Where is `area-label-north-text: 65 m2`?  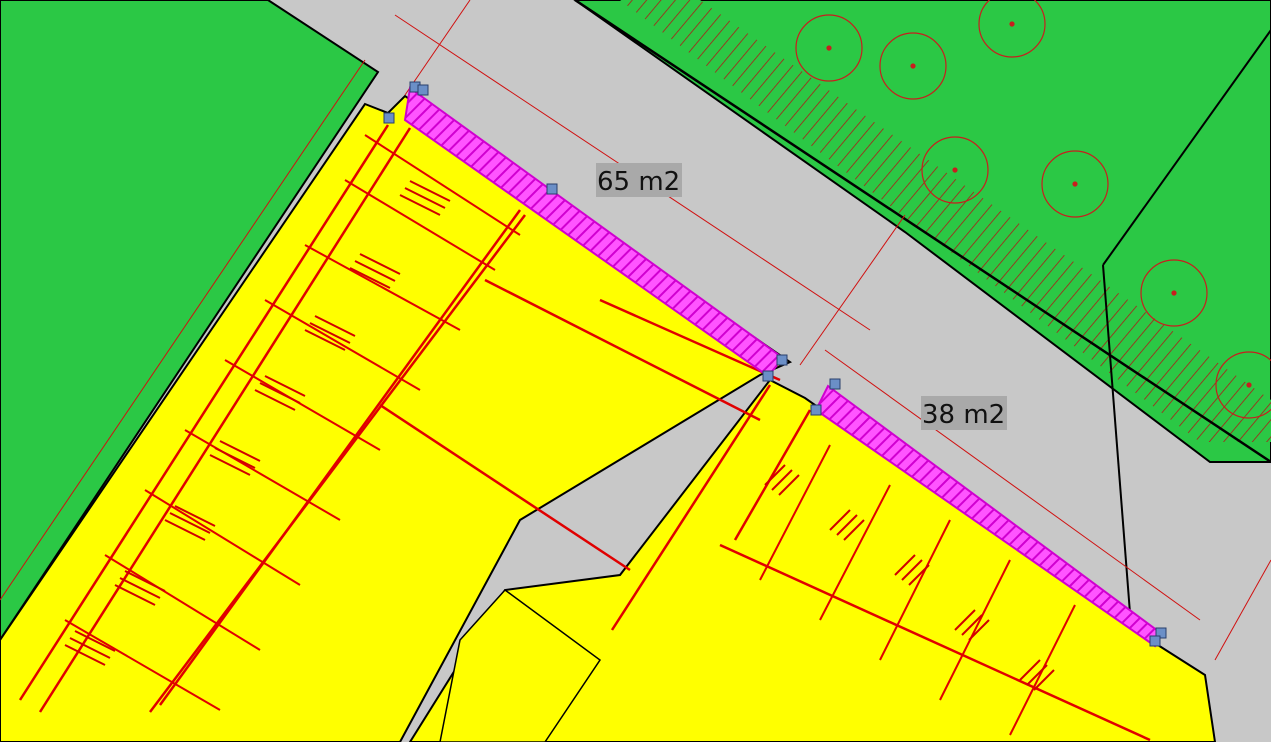
area-label-north-text: 65 m2 is located at coordinates (638, 182).